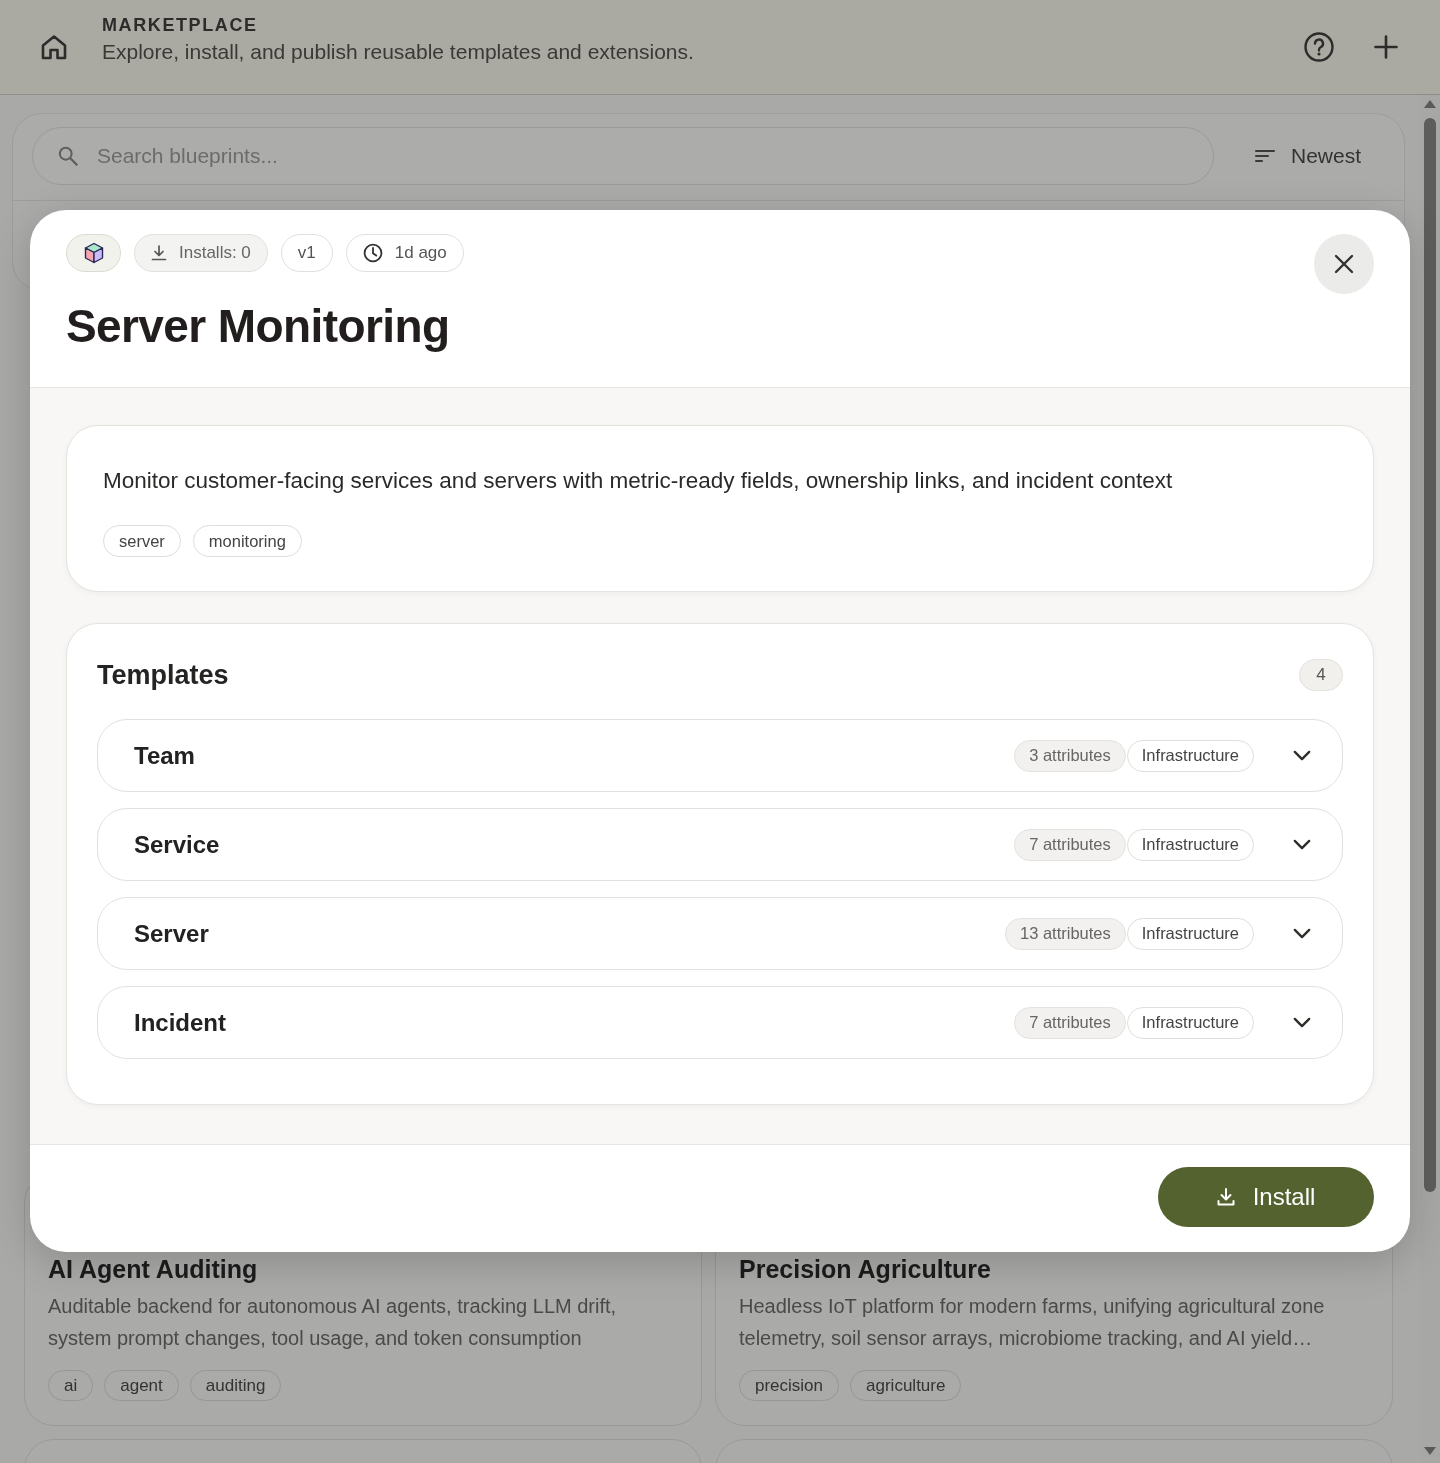 The image size is (1440, 1463). Describe the element at coordinates (68, 156) in the screenshot. I see `search-icon` at that location.